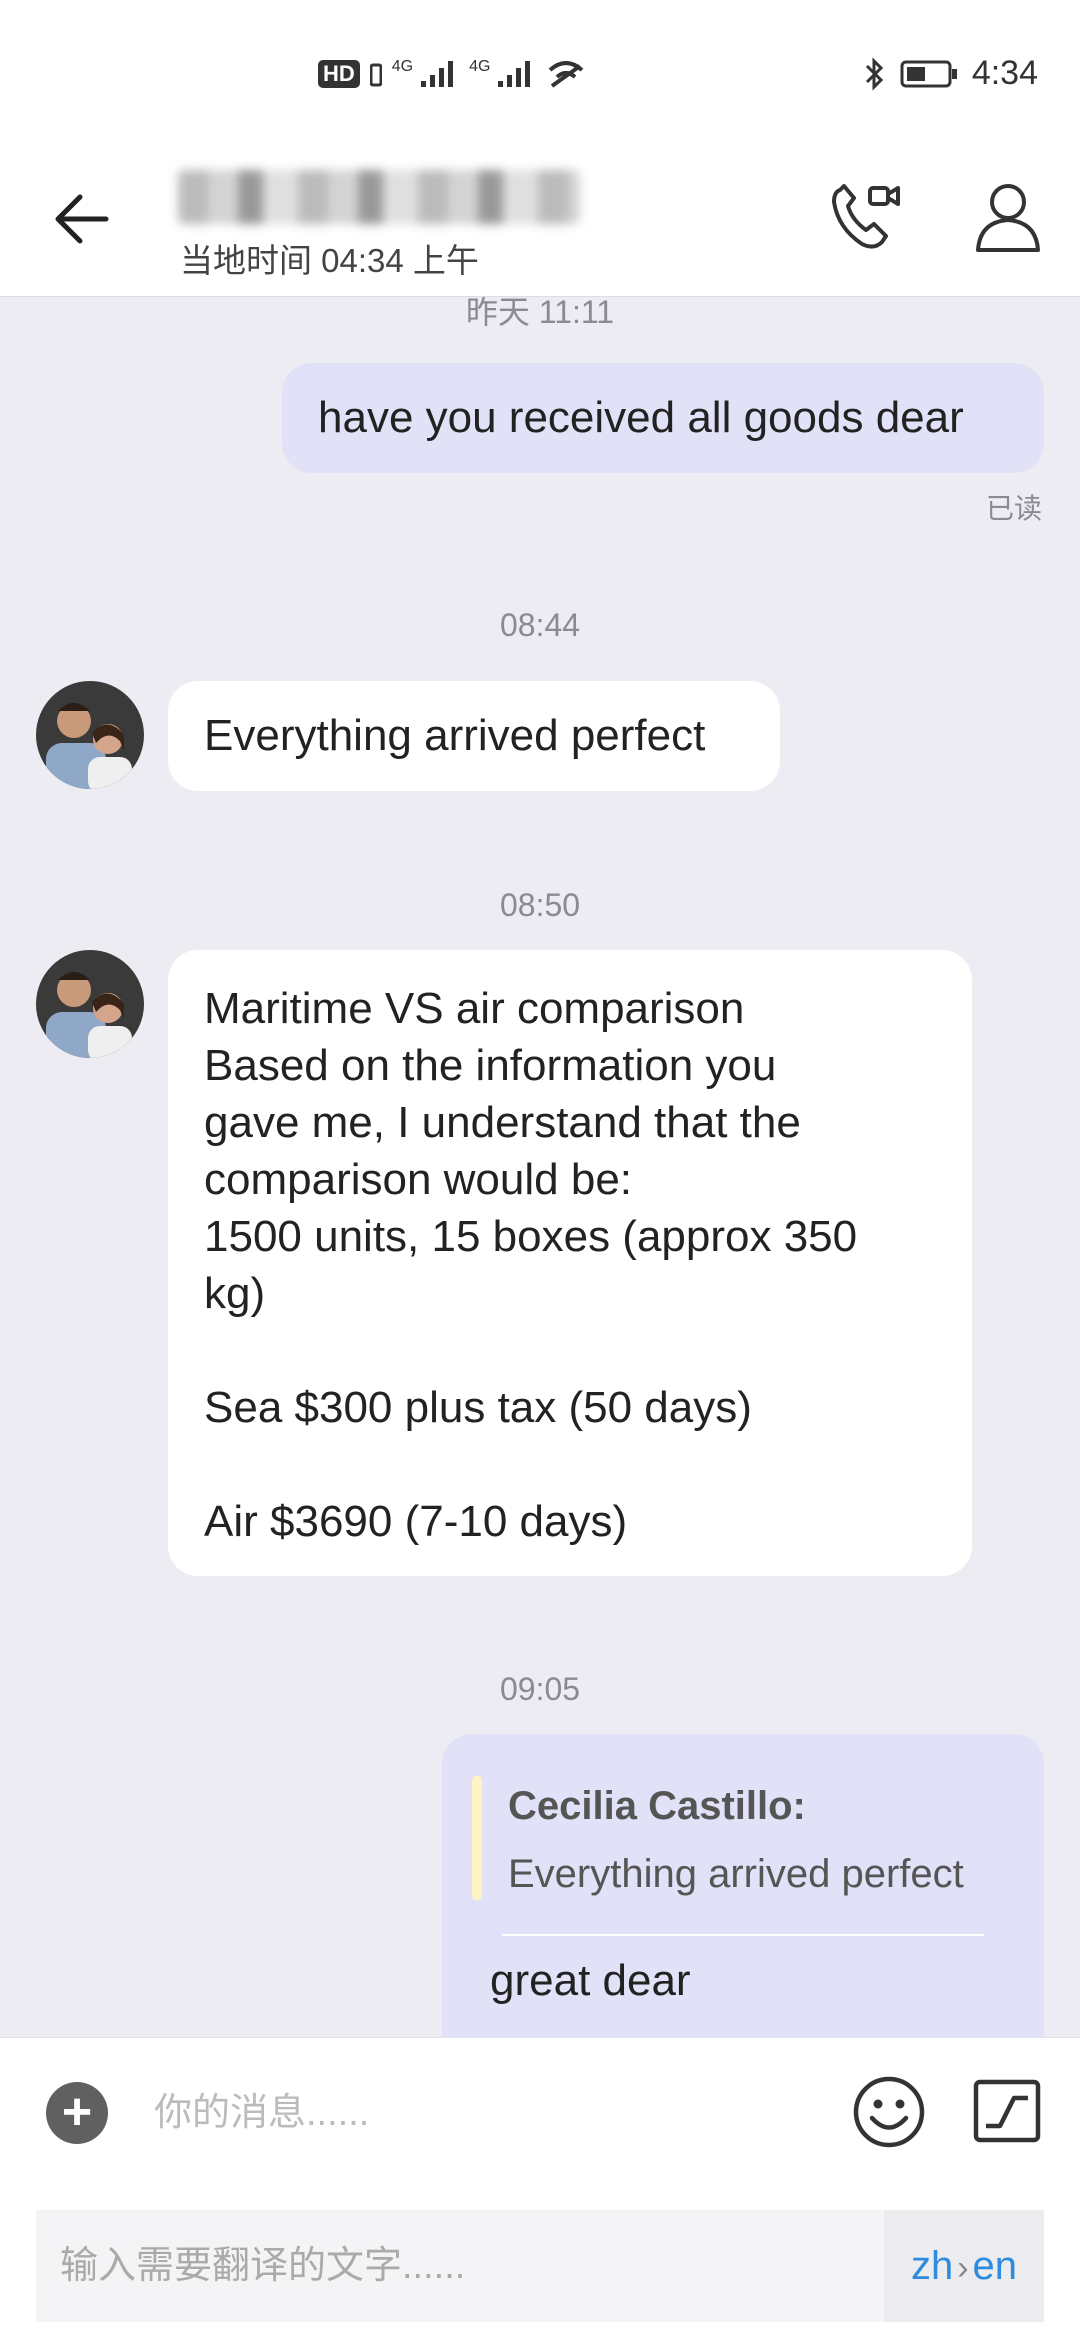 The width and height of the screenshot is (1080, 2340). What do you see at coordinates (928, 73) in the screenshot?
I see `battery-icon` at bounding box center [928, 73].